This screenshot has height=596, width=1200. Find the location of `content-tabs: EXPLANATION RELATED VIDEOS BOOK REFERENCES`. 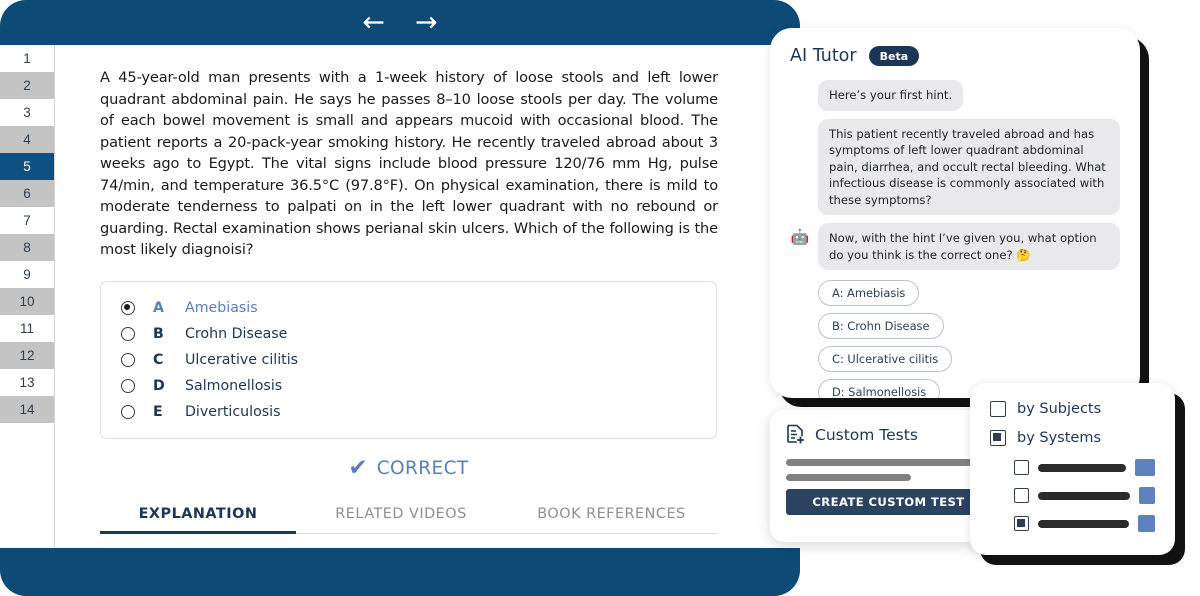

content-tabs: EXPLANATION RELATED VIDEOS BOOK REFERENCES is located at coordinates (408, 517).